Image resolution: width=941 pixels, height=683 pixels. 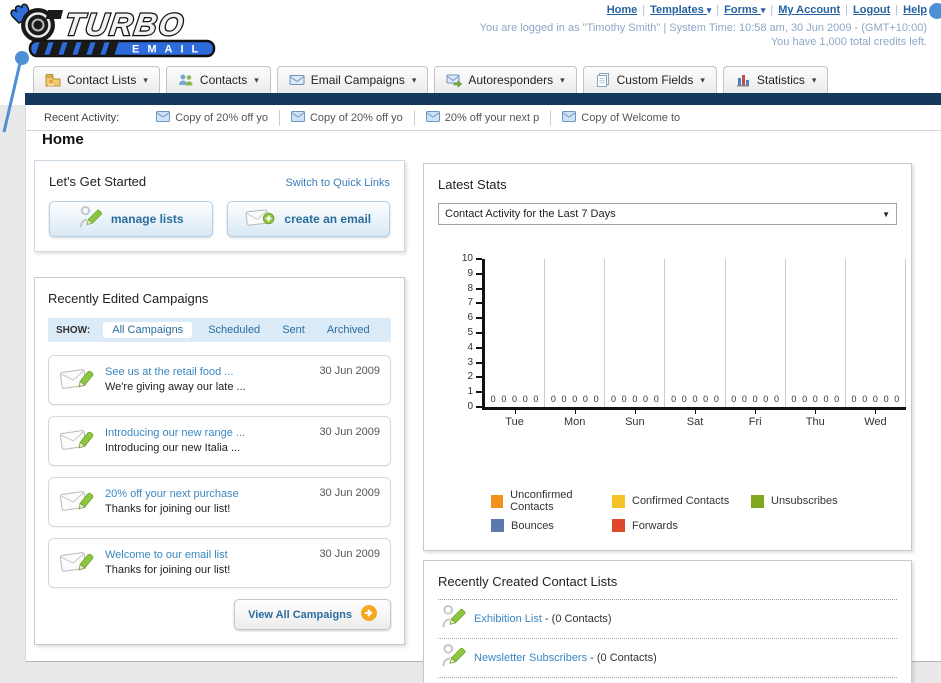 I want to click on campaign-title-link: Welcome to our email list, so click(x=167, y=555).